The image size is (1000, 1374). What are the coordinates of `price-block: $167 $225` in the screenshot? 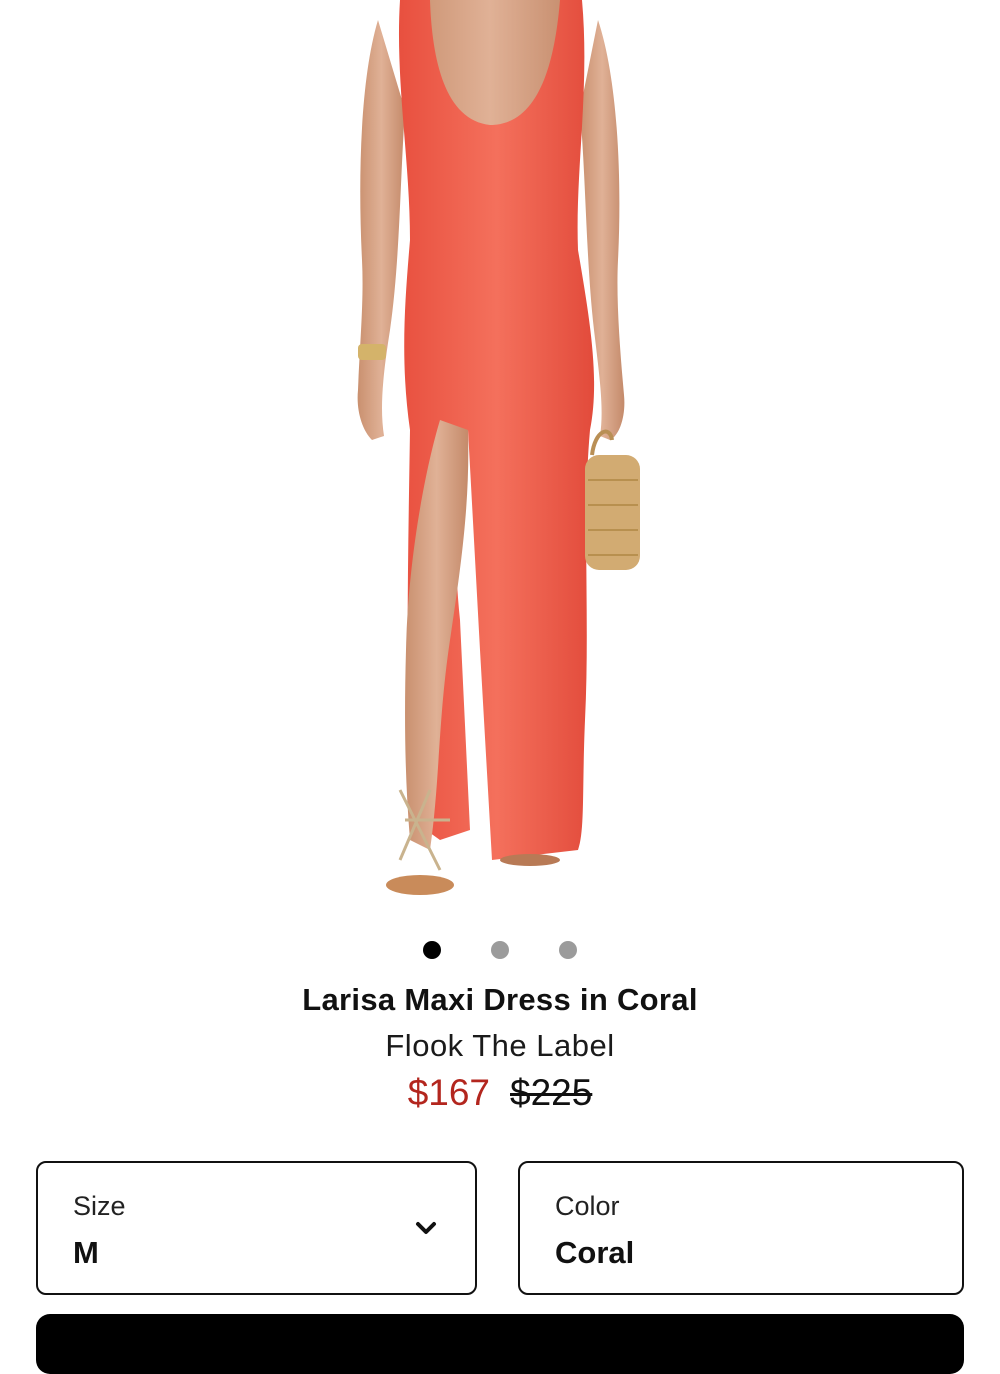 It's located at (500, 1093).